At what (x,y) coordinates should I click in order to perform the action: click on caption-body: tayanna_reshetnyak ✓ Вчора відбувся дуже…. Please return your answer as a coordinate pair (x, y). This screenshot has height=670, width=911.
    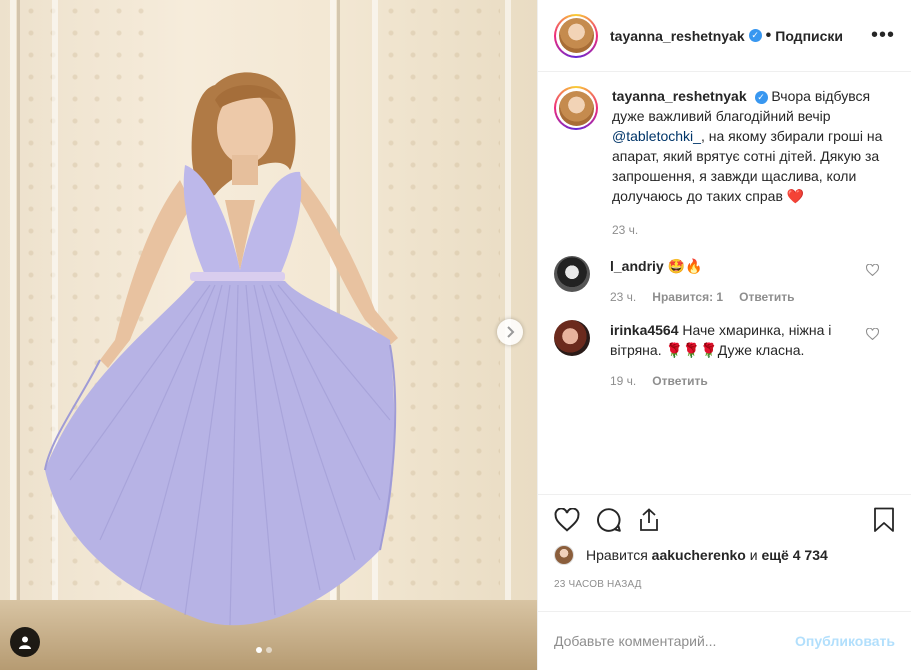
    Looking at the image, I should click on (753, 163).